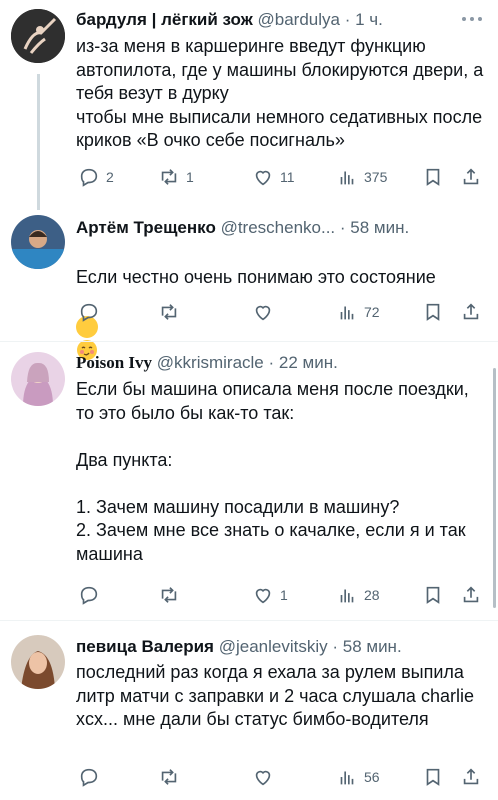 The width and height of the screenshot is (498, 800). Describe the element at coordinates (145, 646) in the screenshot. I see `author-name: певица Валерия` at that location.